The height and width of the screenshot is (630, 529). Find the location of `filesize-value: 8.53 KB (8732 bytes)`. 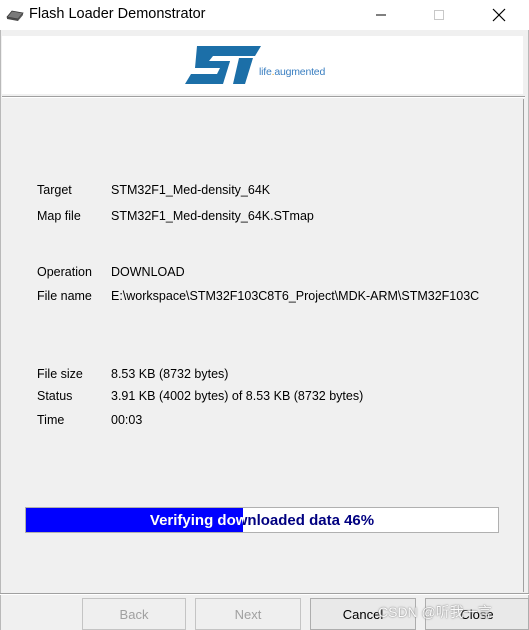

filesize-value: 8.53 KB (8732 bytes) is located at coordinates (170, 374).